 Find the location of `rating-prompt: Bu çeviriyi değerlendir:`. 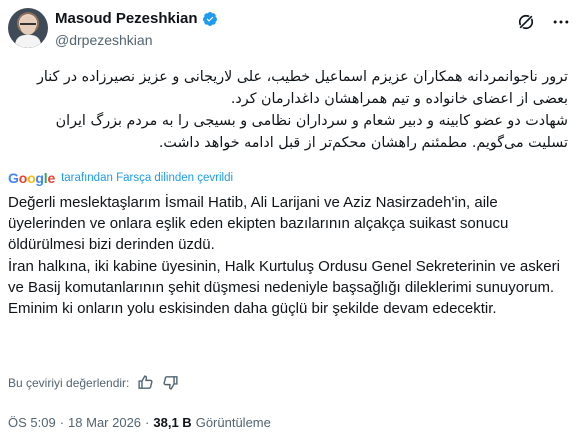

rating-prompt: Bu çeviriyi değerlendir: is located at coordinates (69, 382).